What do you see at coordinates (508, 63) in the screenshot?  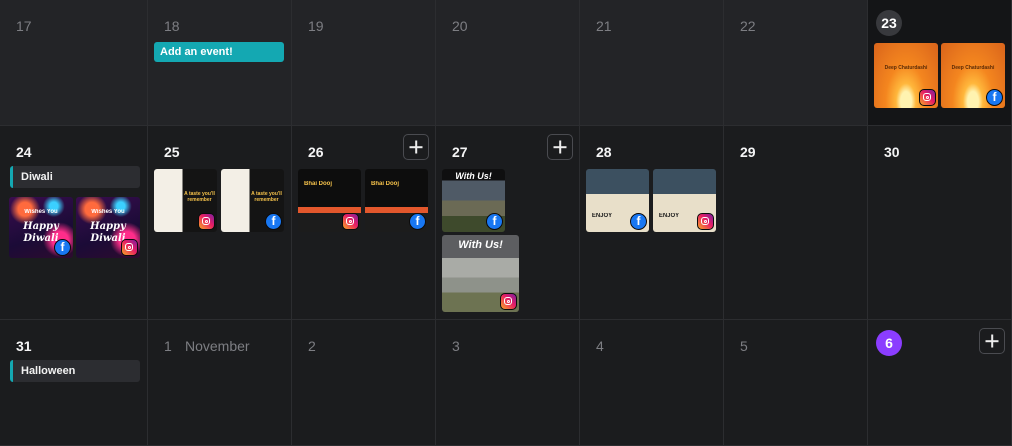 I see `day-cell-20: 20` at bounding box center [508, 63].